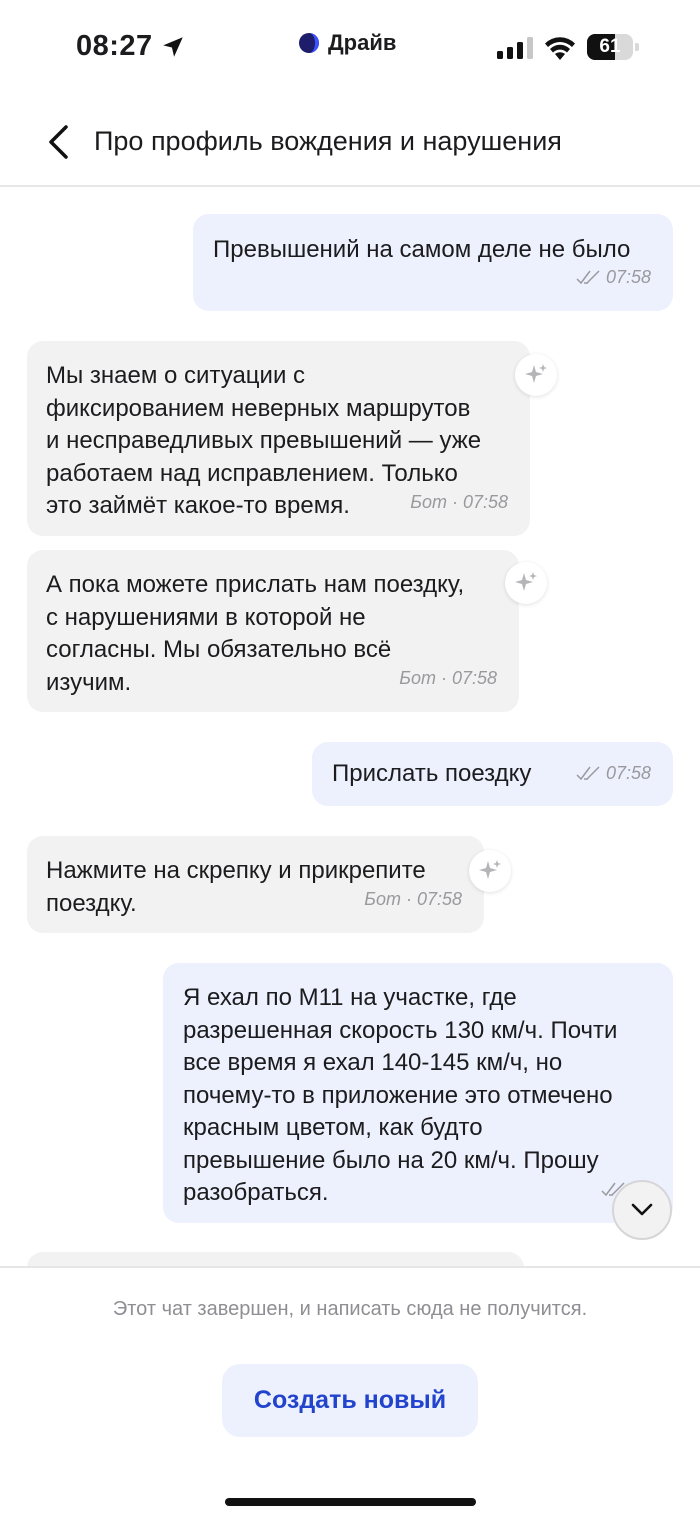 Image resolution: width=700 pixels, height=1517 pixels. I want to click on page-title: Про профиль вождения и нарушения, so click(328, 141).